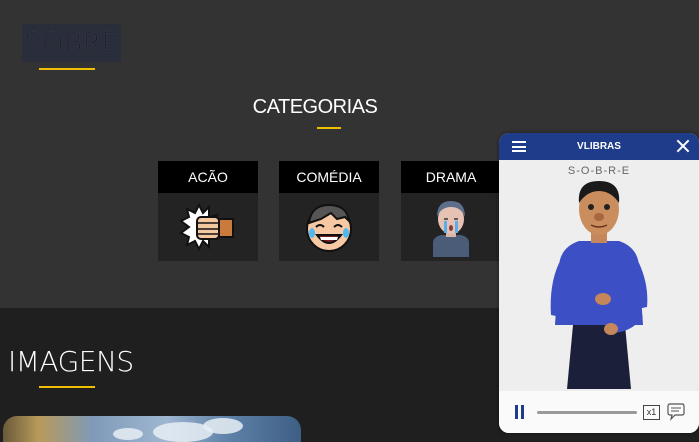 Image resolution: width=699 pixels, height=442 pixels. I want to click on images-title: IMAGENS, so click(71, 361).